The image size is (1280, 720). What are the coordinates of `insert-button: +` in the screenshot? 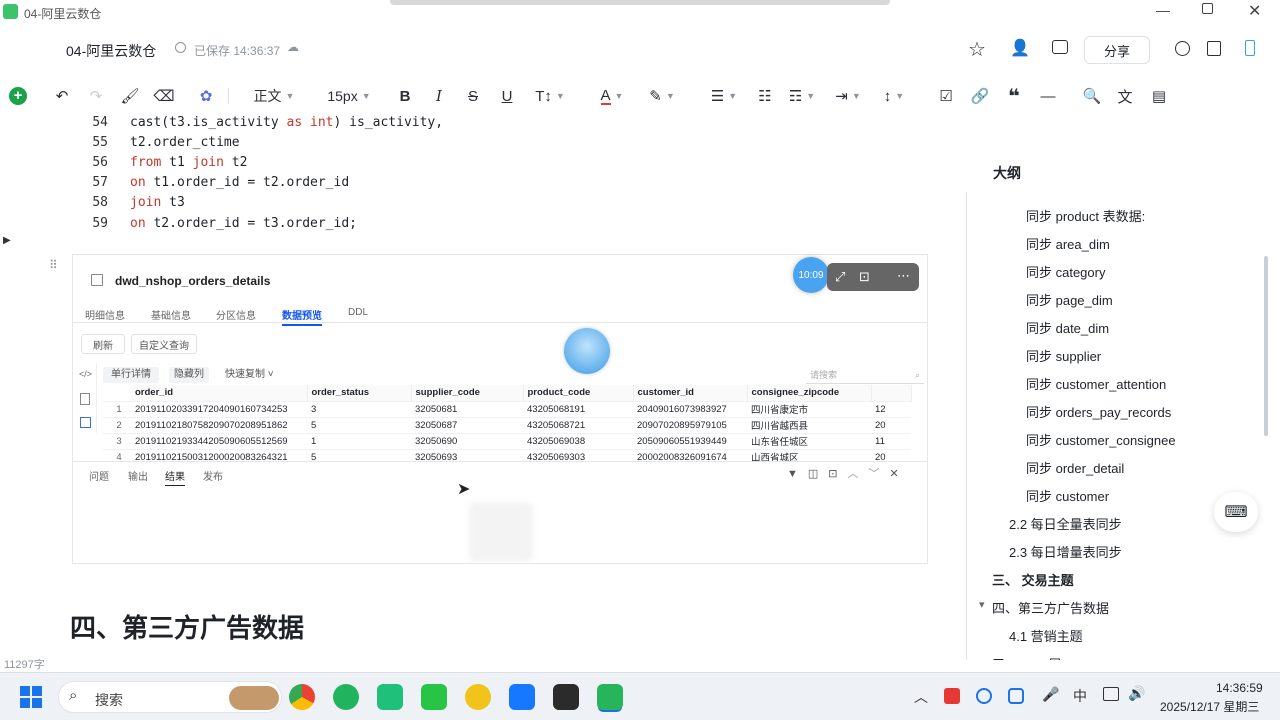 It's located at (18, 96).